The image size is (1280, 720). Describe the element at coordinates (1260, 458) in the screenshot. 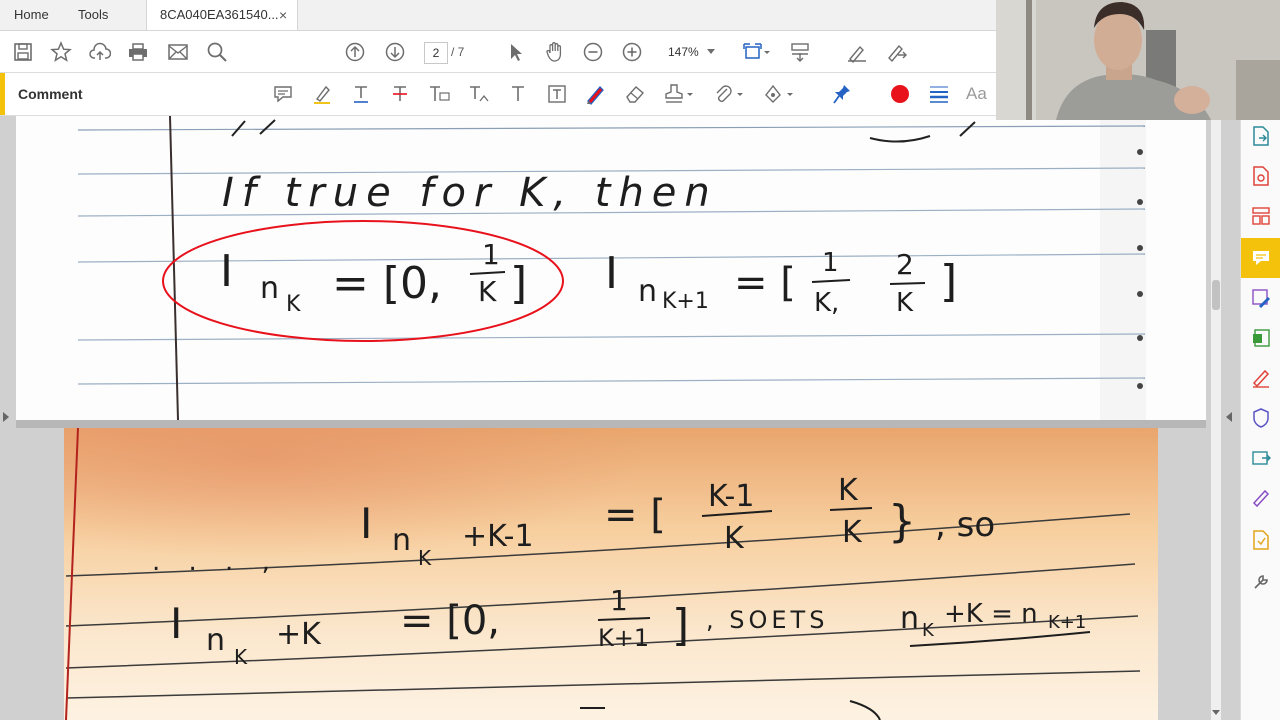

I see `send-review-icon` at that location.